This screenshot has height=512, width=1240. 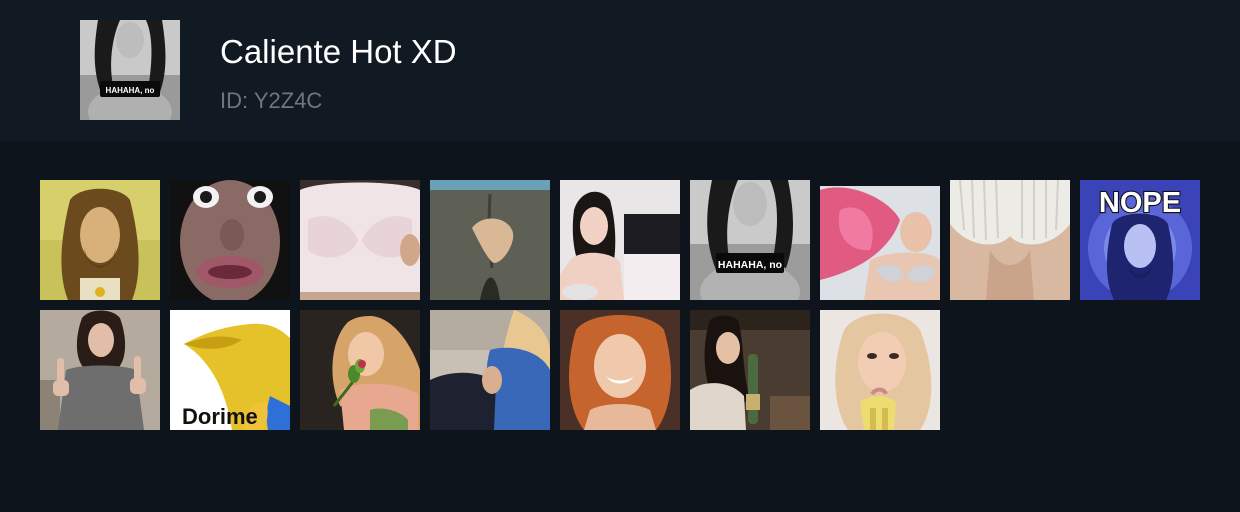 I want to click on sticker-funny-face, so click(x=230, y=240).